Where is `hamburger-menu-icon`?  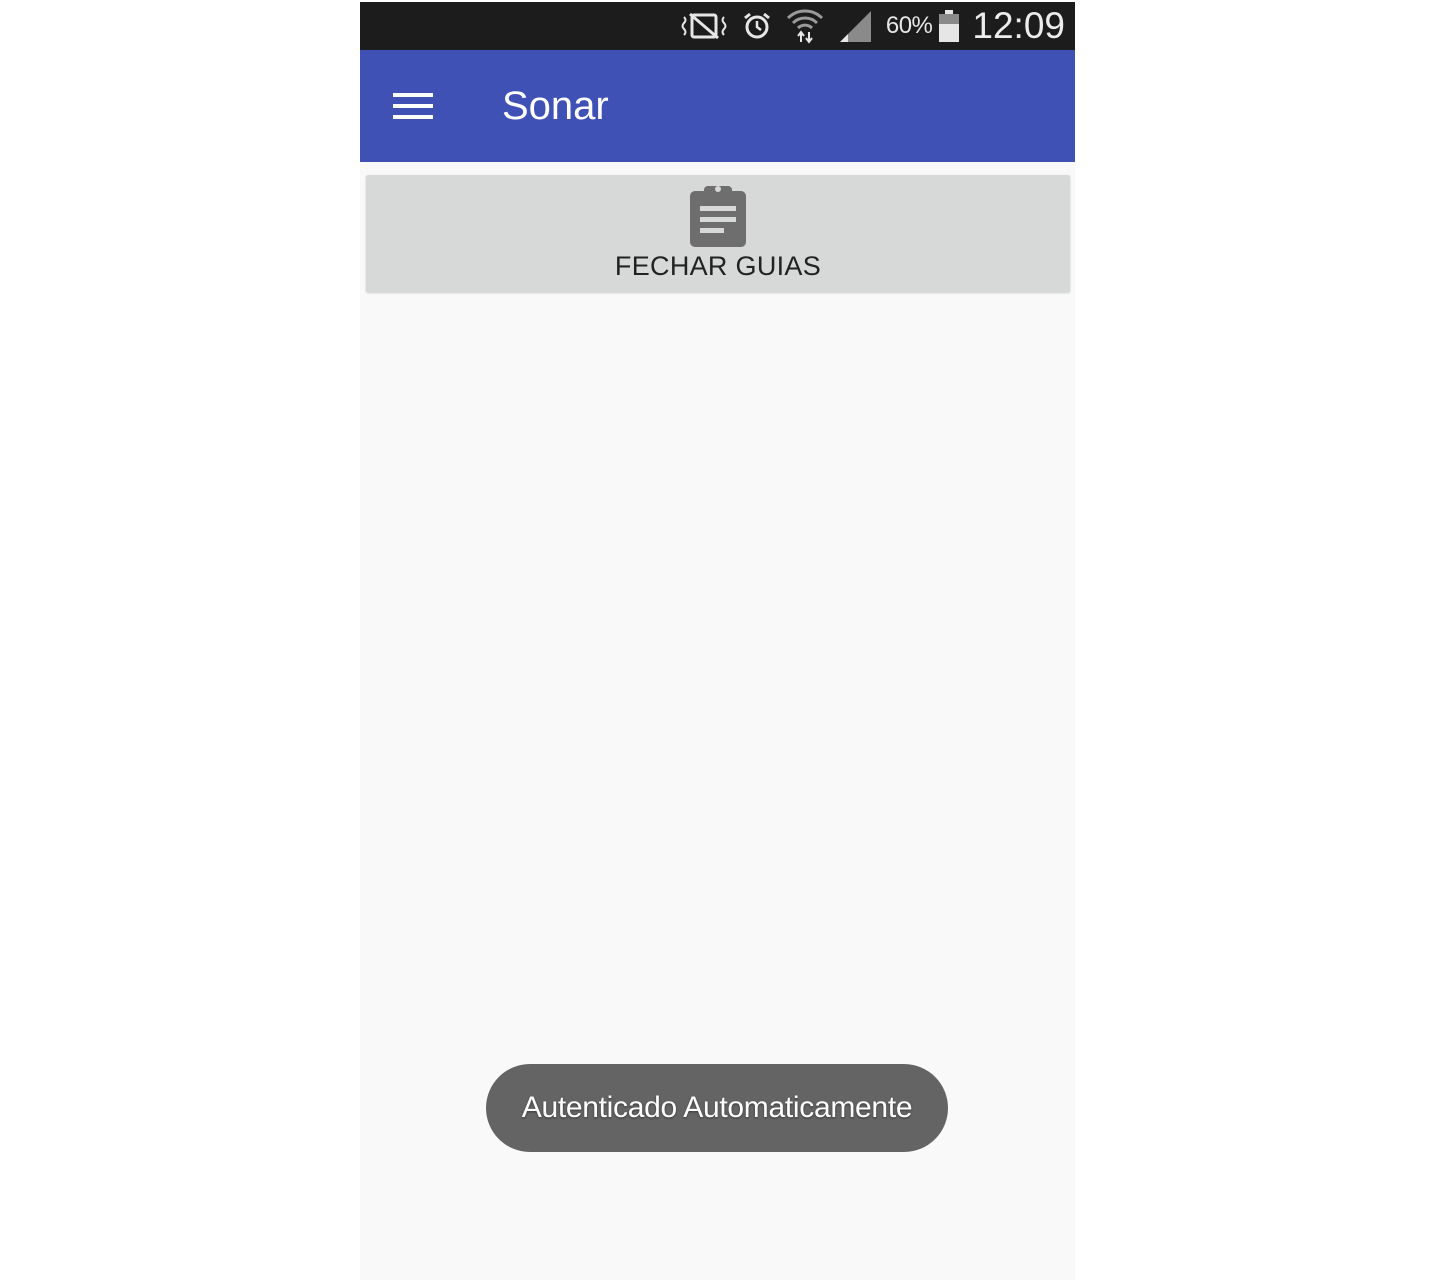 hamburger-menu-icon is located at coordinates (413, 106).